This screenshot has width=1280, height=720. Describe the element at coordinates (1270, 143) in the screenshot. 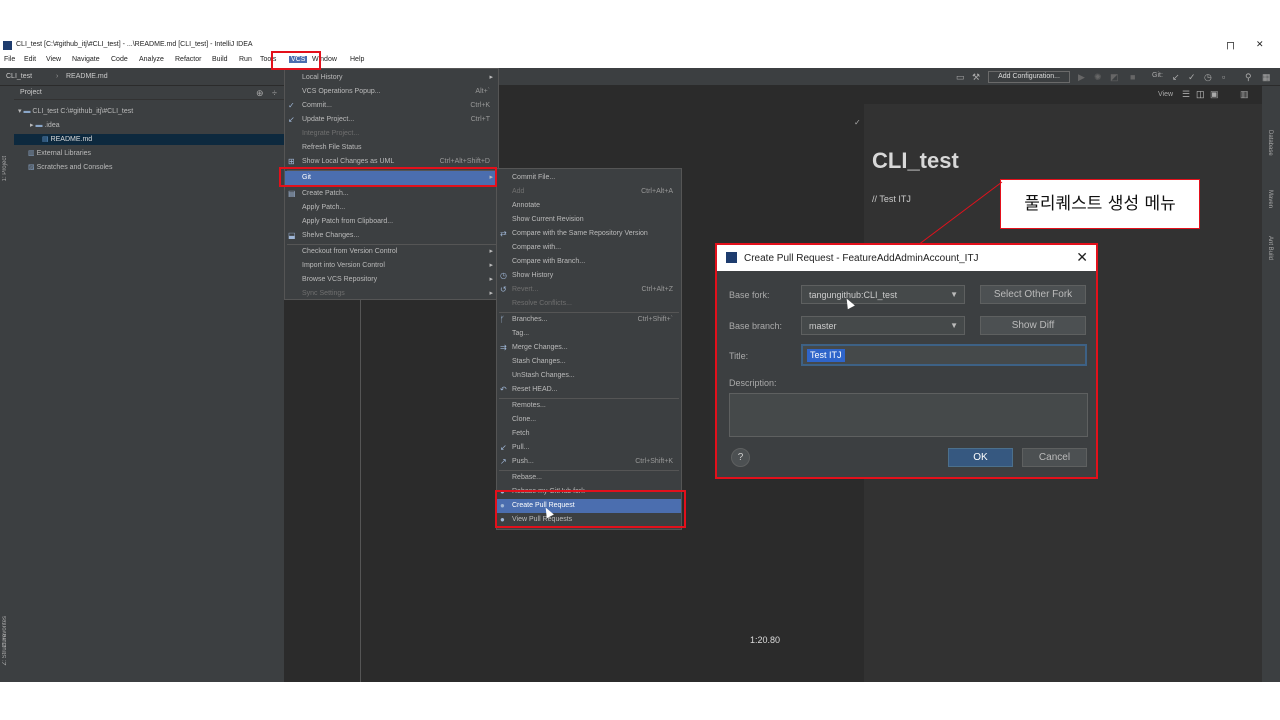

I see `database-tool-tab: Database` at that location.